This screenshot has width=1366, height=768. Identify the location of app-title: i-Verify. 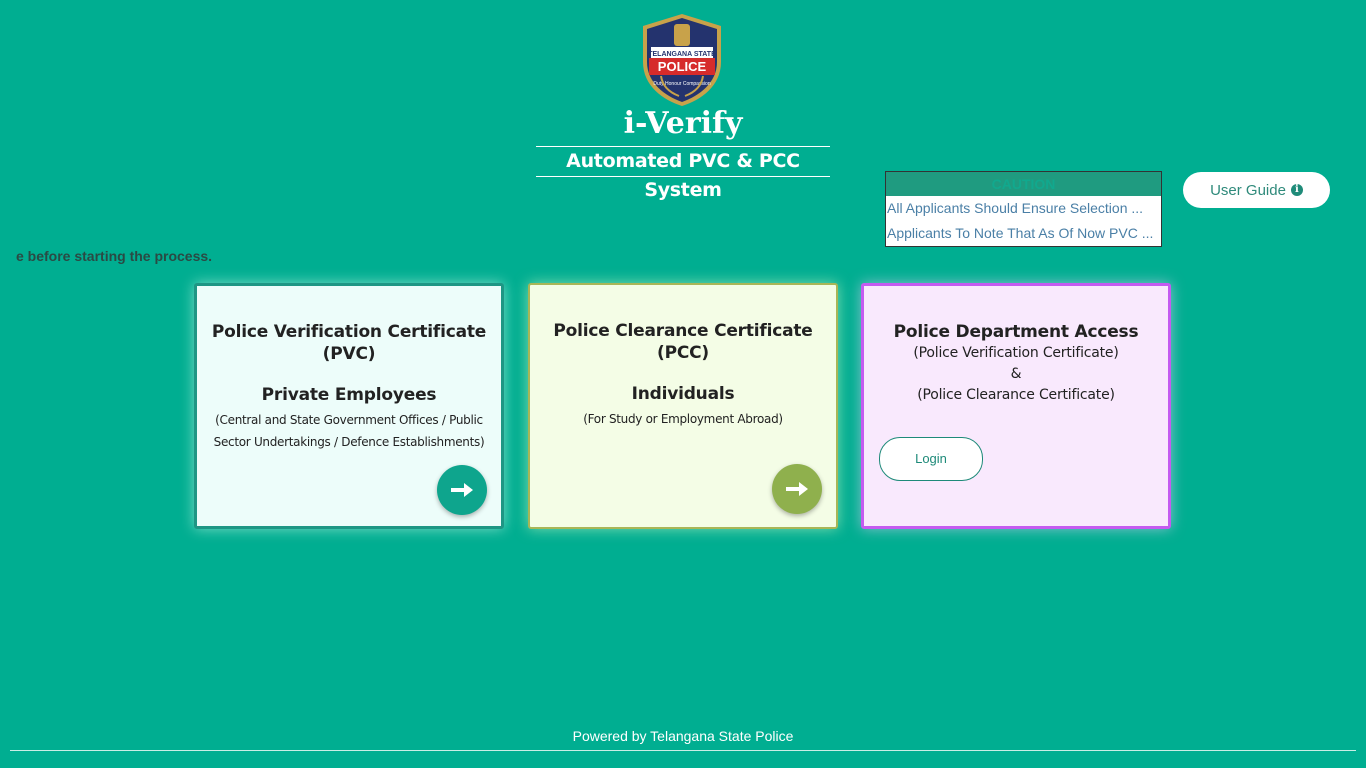
(683, 123).